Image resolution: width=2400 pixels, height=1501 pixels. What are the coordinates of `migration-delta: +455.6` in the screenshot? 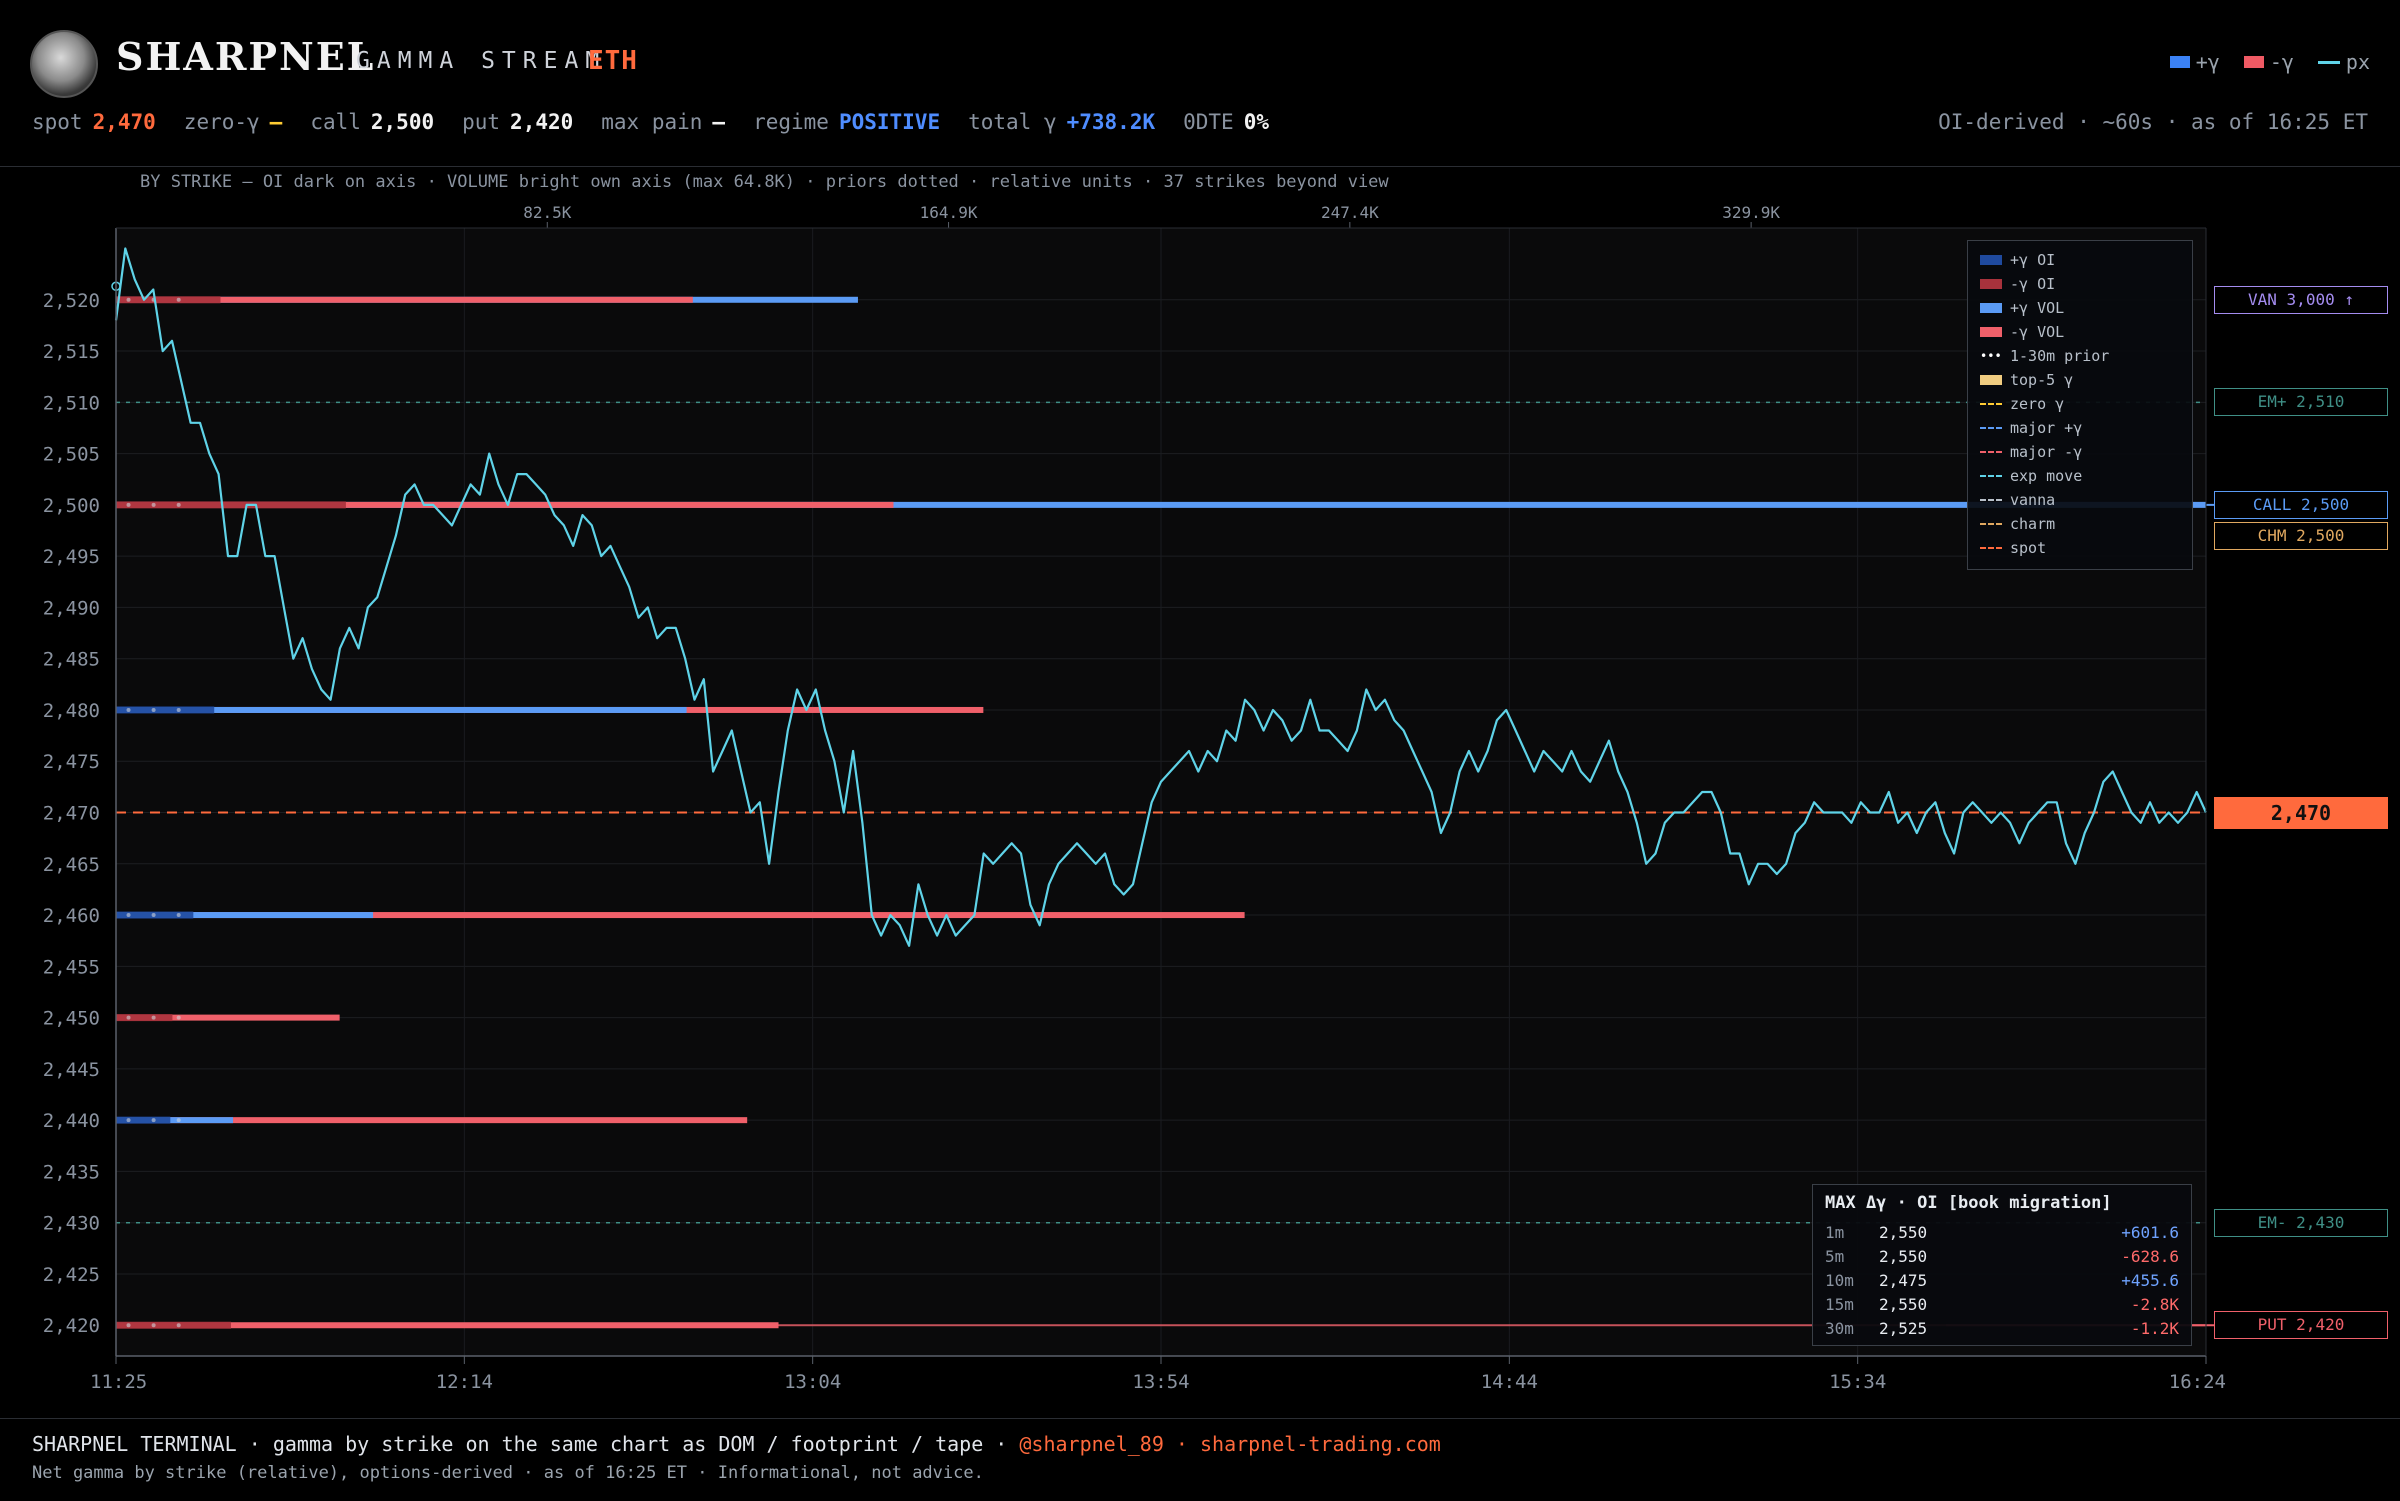 It's located at (2150, 1280).